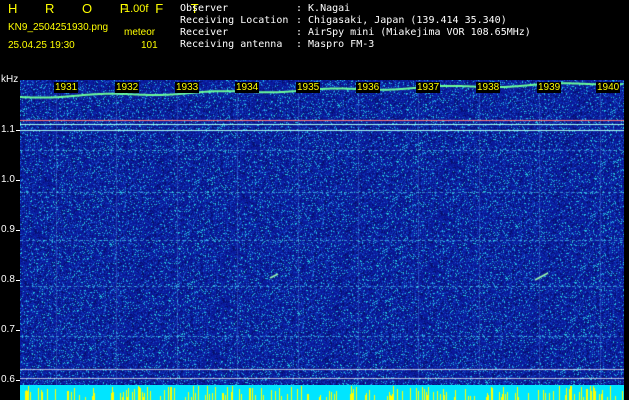 Image resolution: width=629 pixels, height=400 pixels. What do you see at coordinates (8, 379) in the screenshot?
I see `y-tick-label: 0.6` at bounding box center [8, 379].